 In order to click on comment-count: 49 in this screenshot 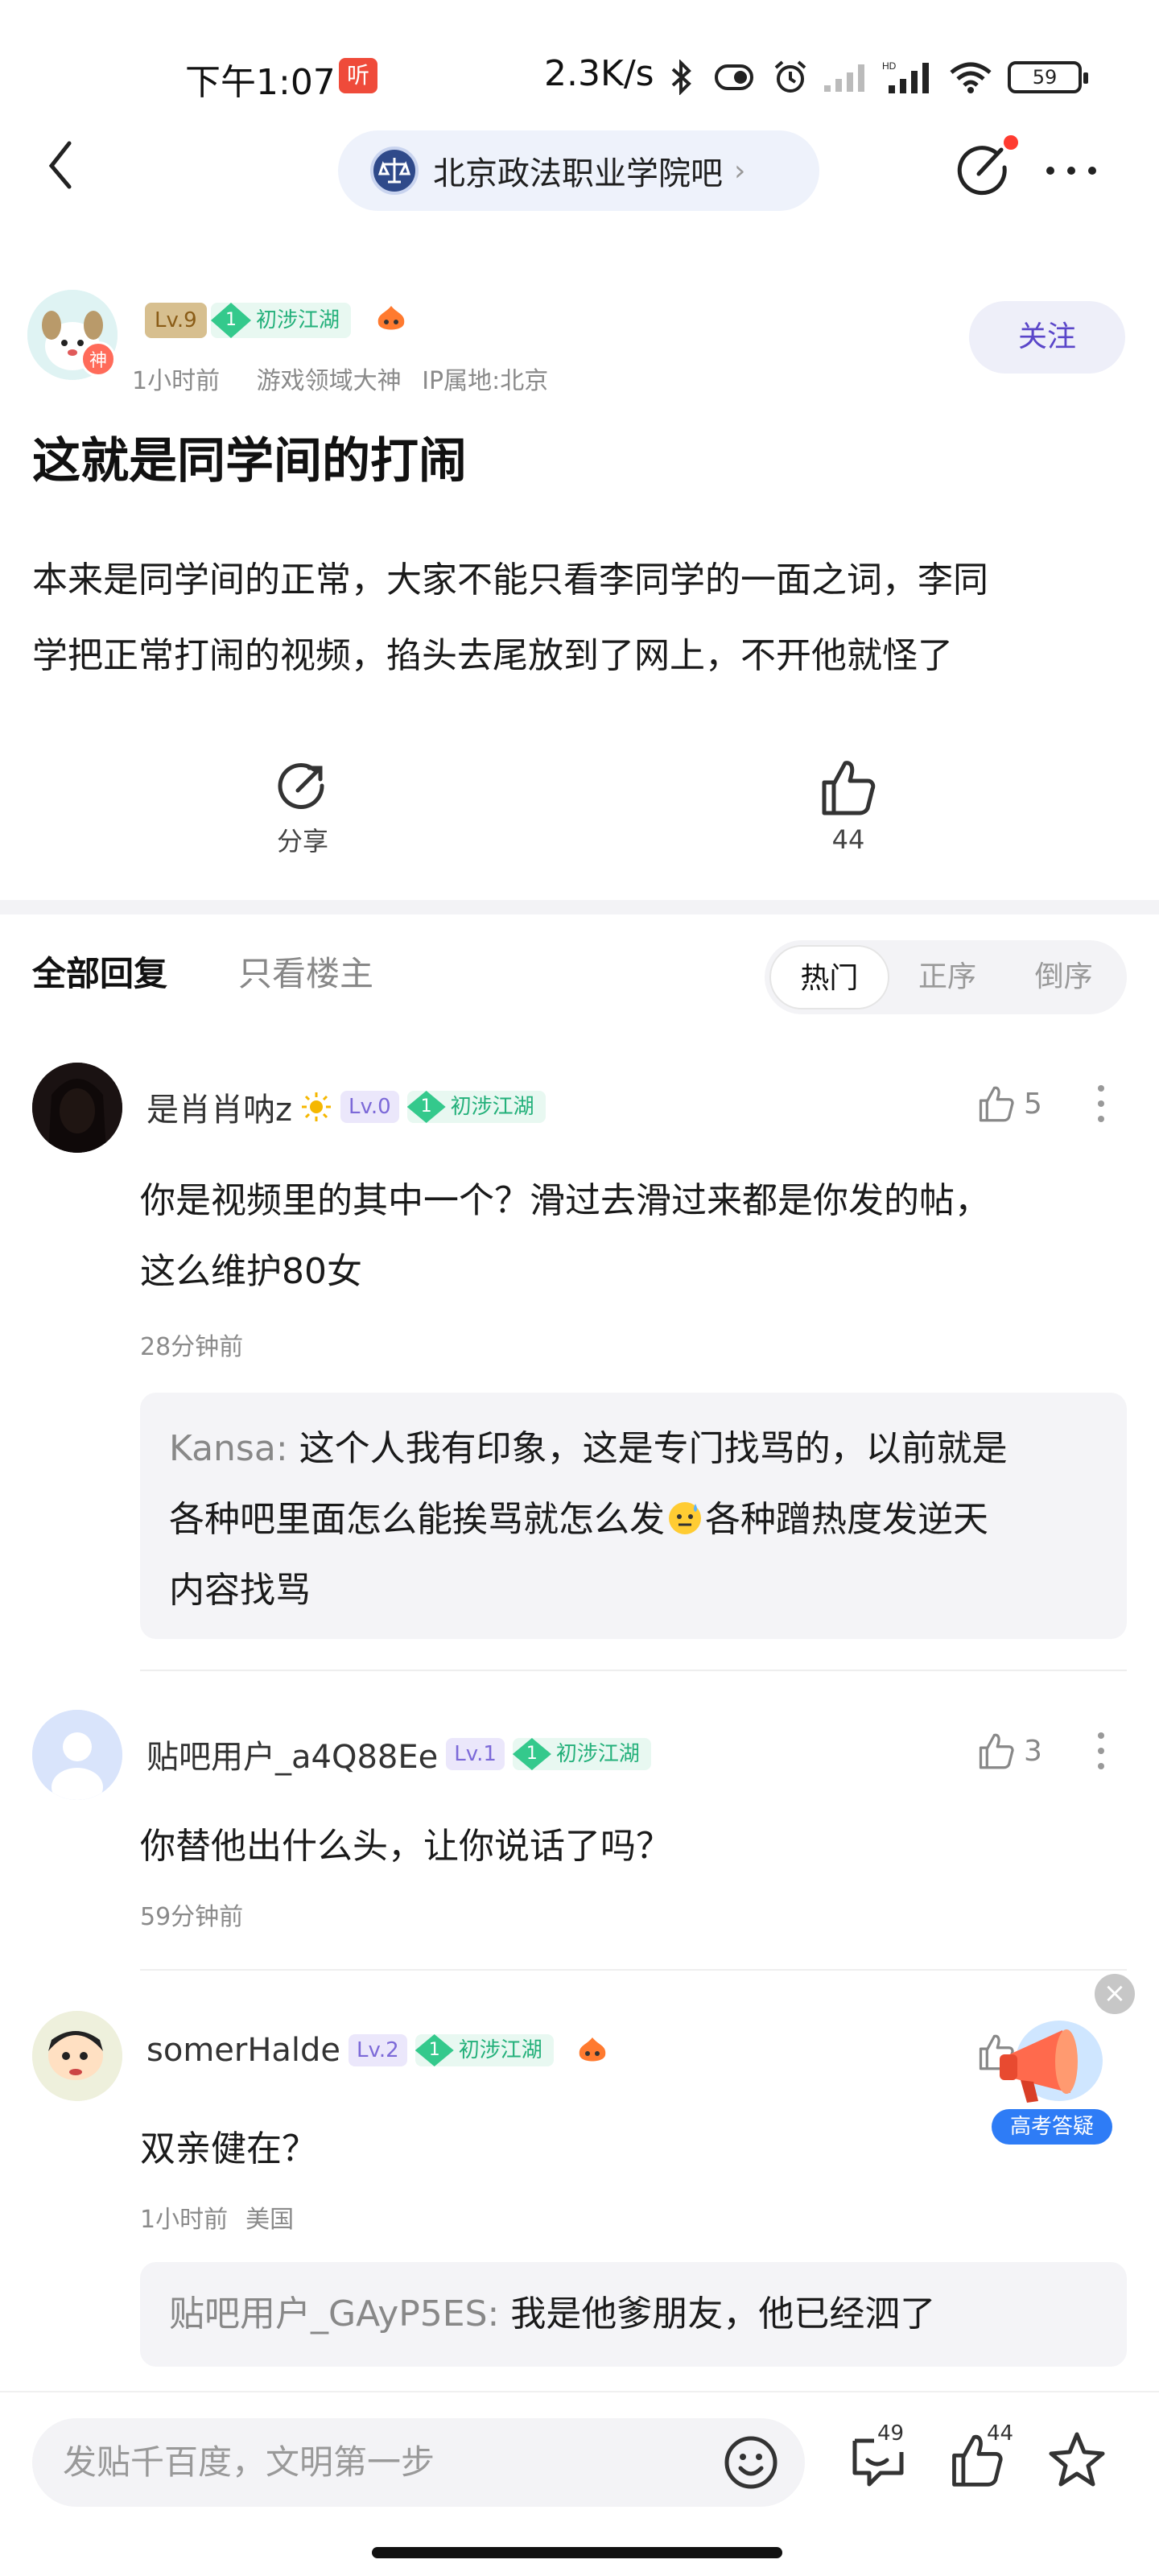, I will do `click(891, 2433)`.